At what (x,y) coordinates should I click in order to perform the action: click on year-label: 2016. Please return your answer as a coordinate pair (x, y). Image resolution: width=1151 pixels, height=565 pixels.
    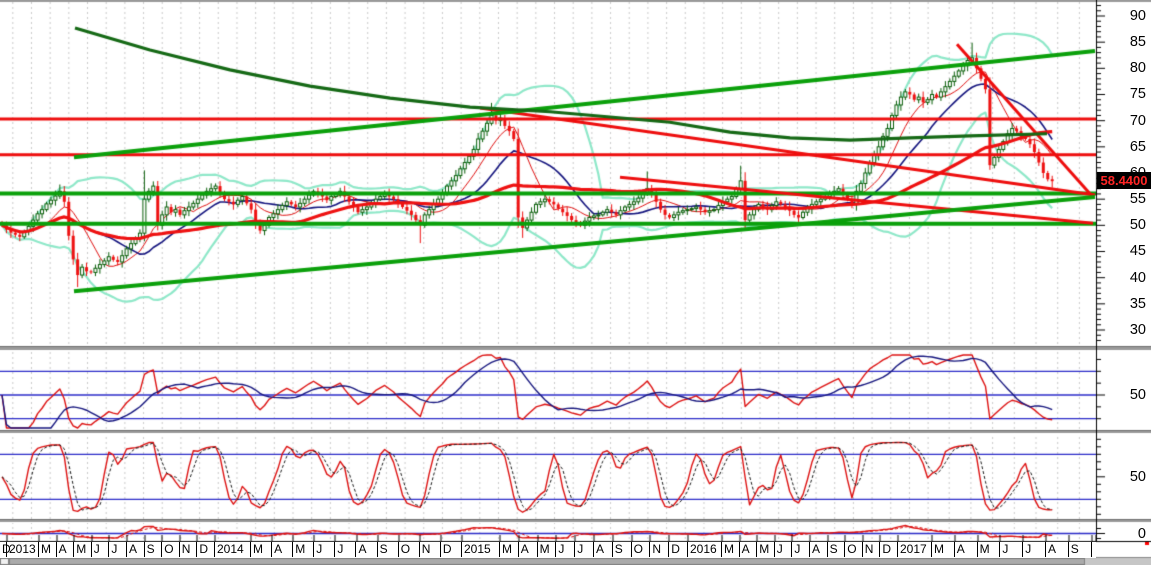
    Looking at the image, I should click on (705, 549).